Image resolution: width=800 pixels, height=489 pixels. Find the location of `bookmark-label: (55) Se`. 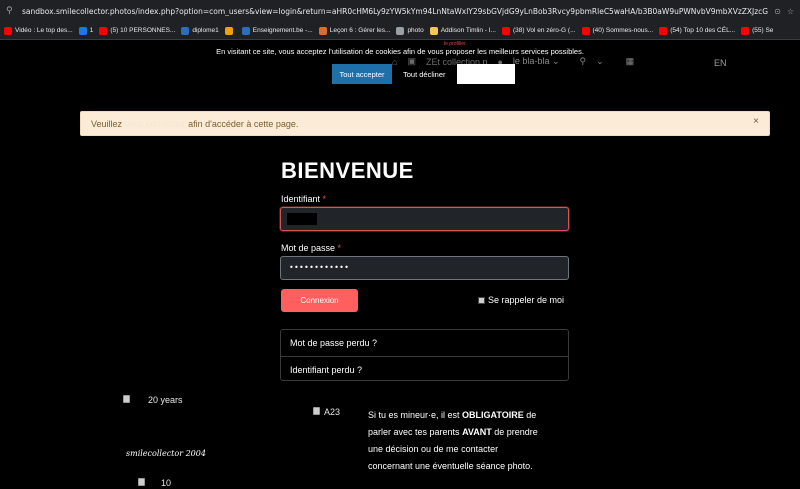

bookmark-label: (55) Se is located at coordinates (763, 30).